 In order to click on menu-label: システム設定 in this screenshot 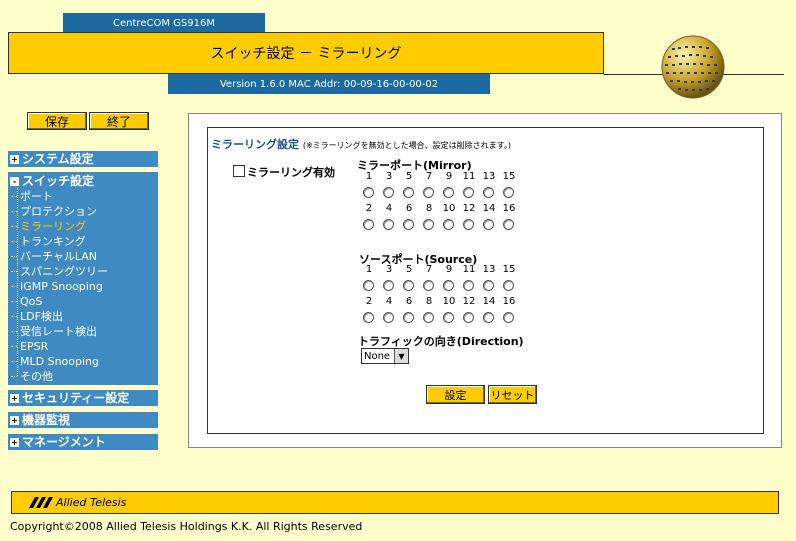, I will do `click(58, 159)`.